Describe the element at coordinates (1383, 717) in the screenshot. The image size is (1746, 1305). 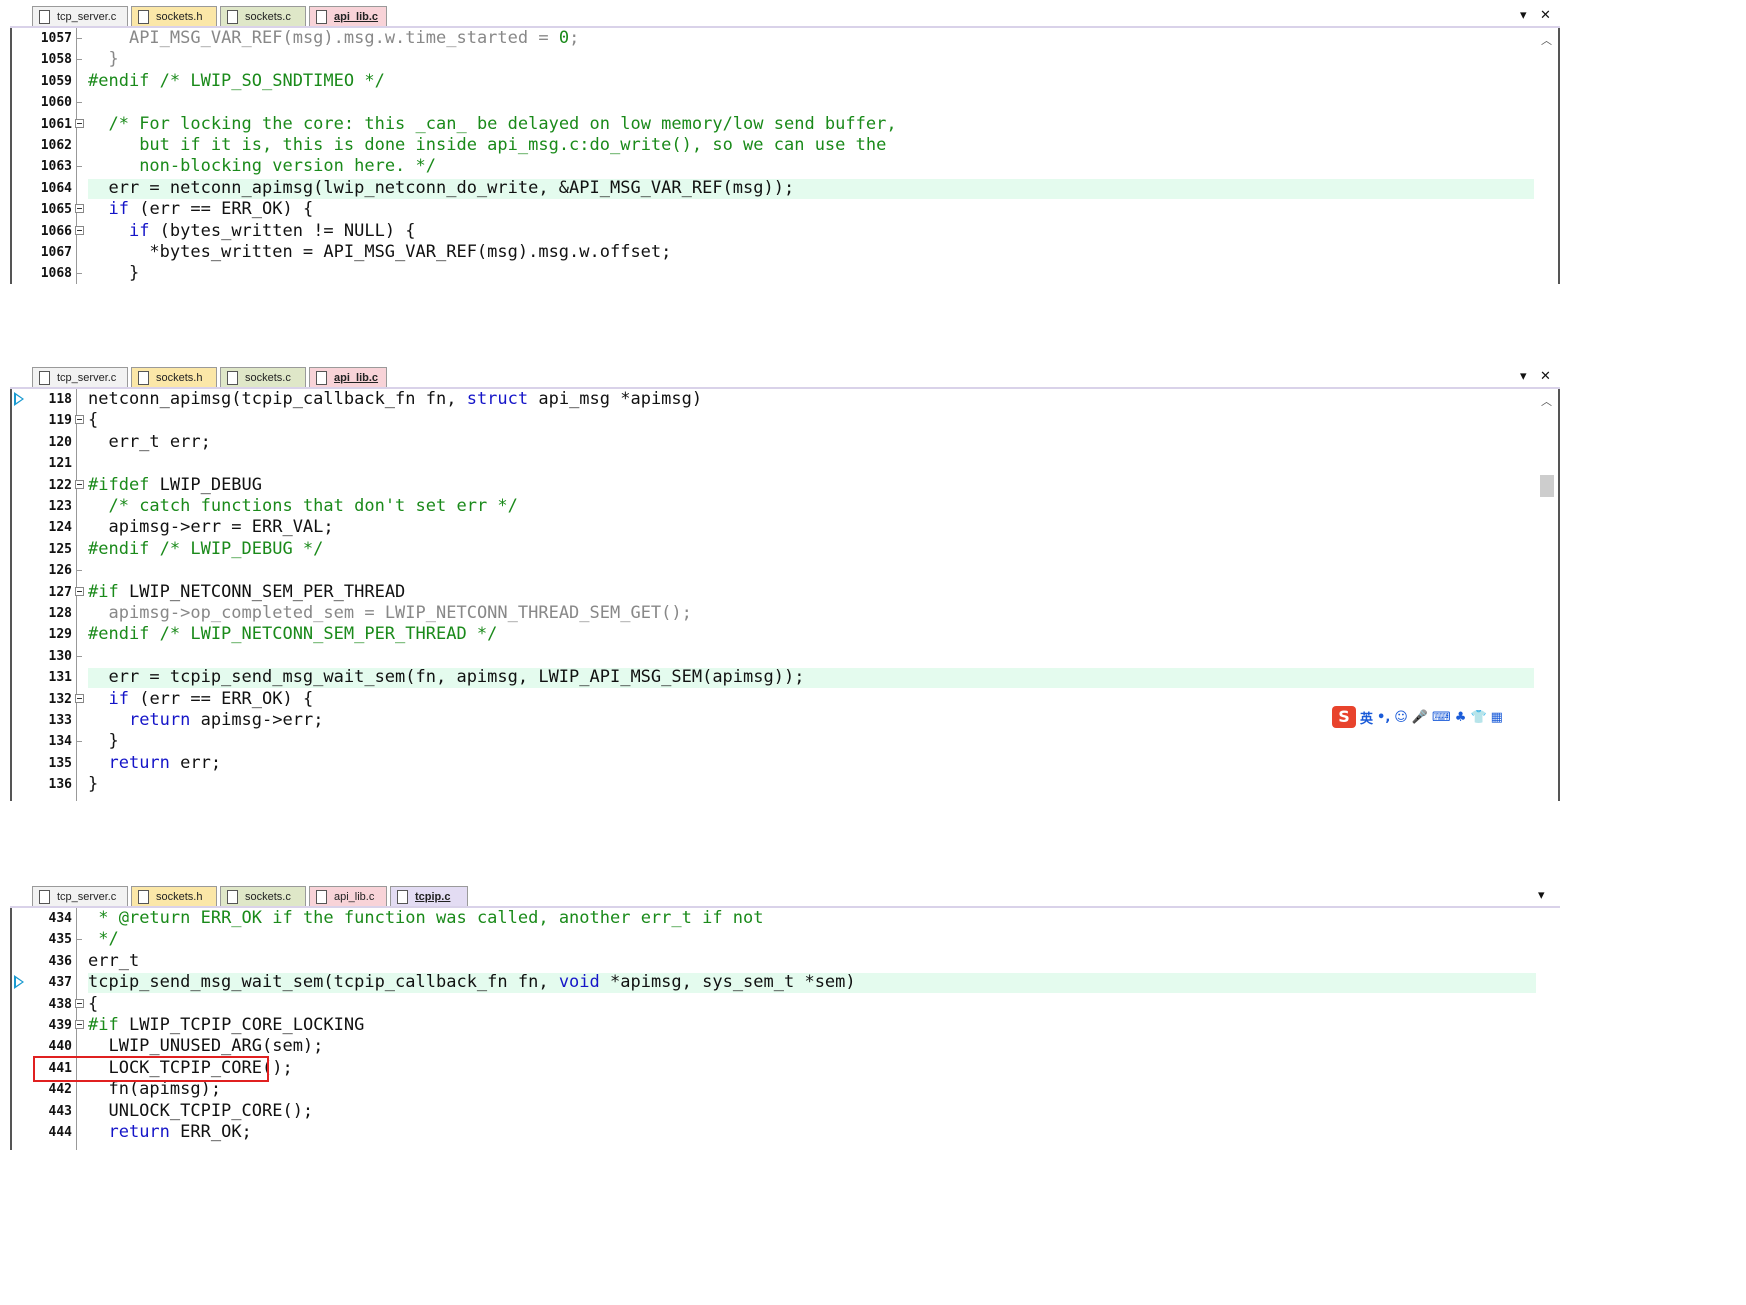
I see `ime-item-icon: •,` at that location.